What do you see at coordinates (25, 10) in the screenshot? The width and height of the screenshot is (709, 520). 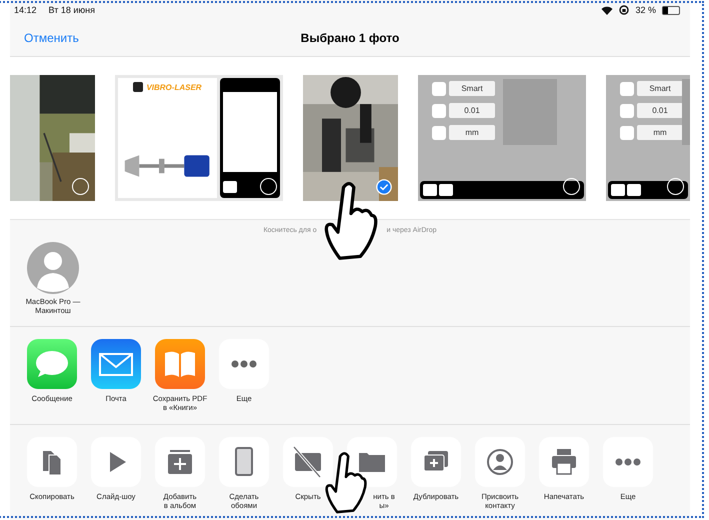 I see `status-time: 14:12` at bounding box center [25, 10].